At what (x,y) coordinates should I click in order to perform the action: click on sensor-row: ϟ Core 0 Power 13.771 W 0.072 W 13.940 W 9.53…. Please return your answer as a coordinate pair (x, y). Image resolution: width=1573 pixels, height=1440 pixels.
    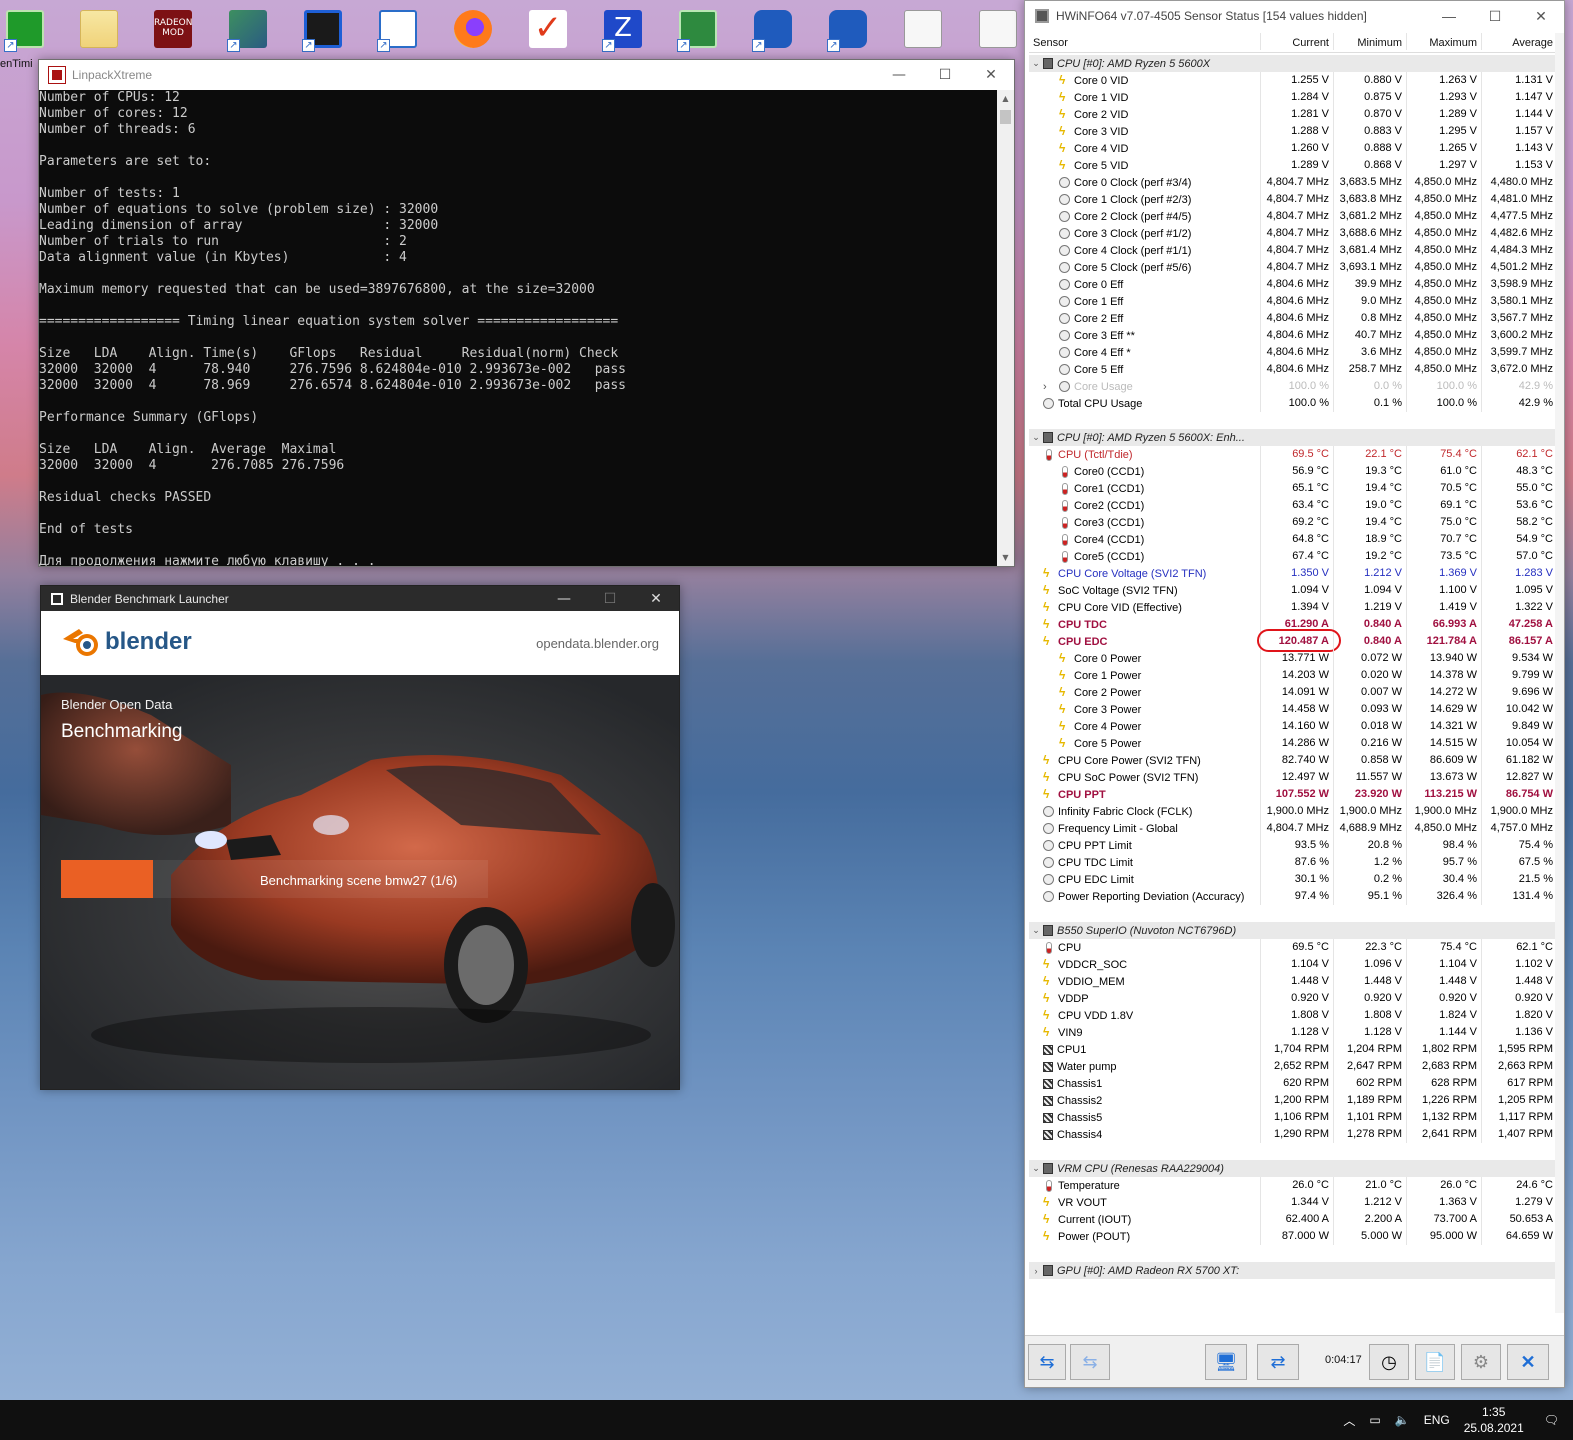
    Looking at the image, I should click on (1294, 658).